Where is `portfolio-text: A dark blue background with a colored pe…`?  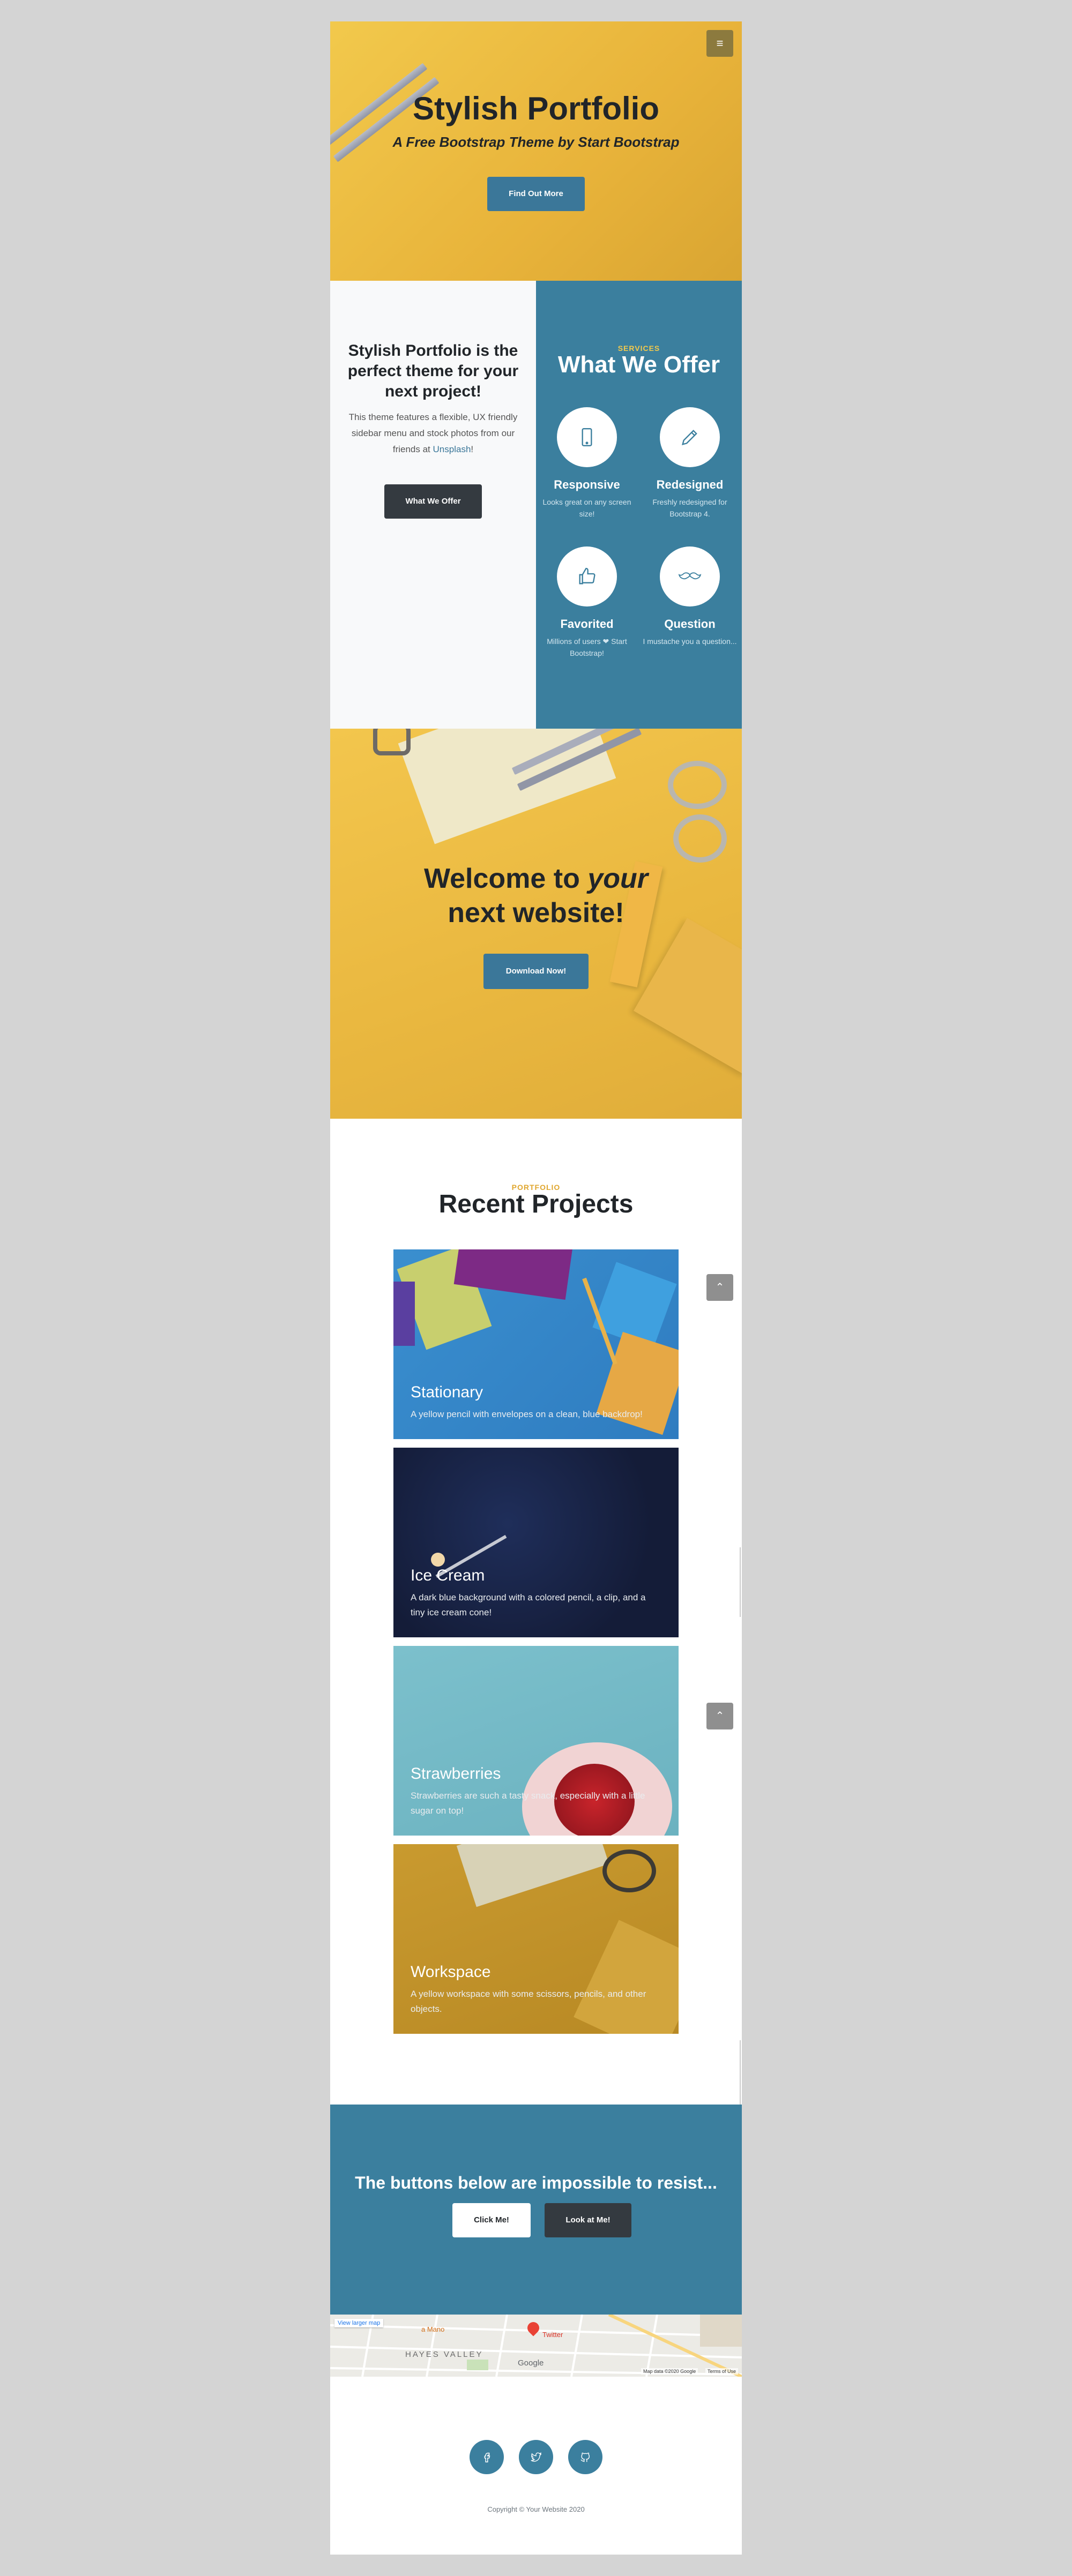
portfolio-text: A dark blue background with a colored pe… is located at coordinates (529, 1605).